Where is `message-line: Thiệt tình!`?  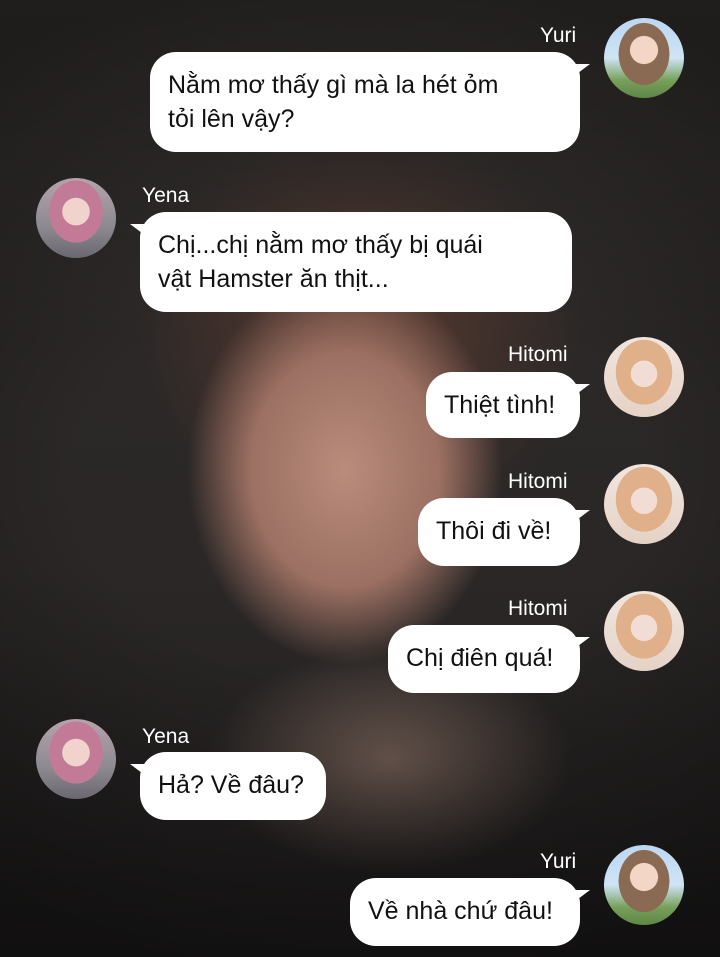 message-line: Thiệt tình! is located at coordinates (500, 405).